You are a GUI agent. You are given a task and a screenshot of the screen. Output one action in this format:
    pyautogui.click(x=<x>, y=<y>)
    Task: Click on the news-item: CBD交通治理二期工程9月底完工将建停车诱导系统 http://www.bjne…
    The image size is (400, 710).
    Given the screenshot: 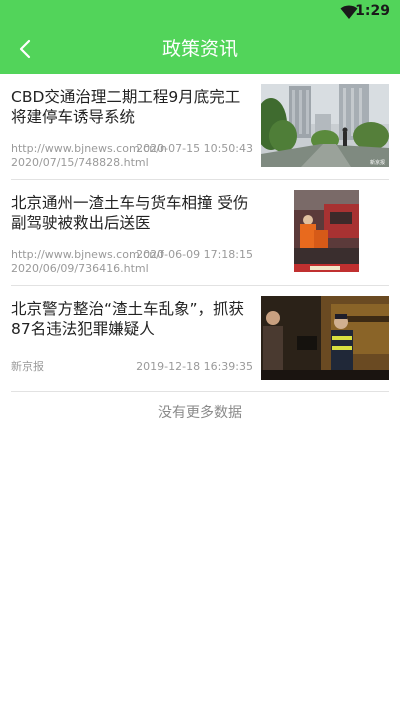 What is the action you would take?
    pyautogui.click(x=200, y=127)
    